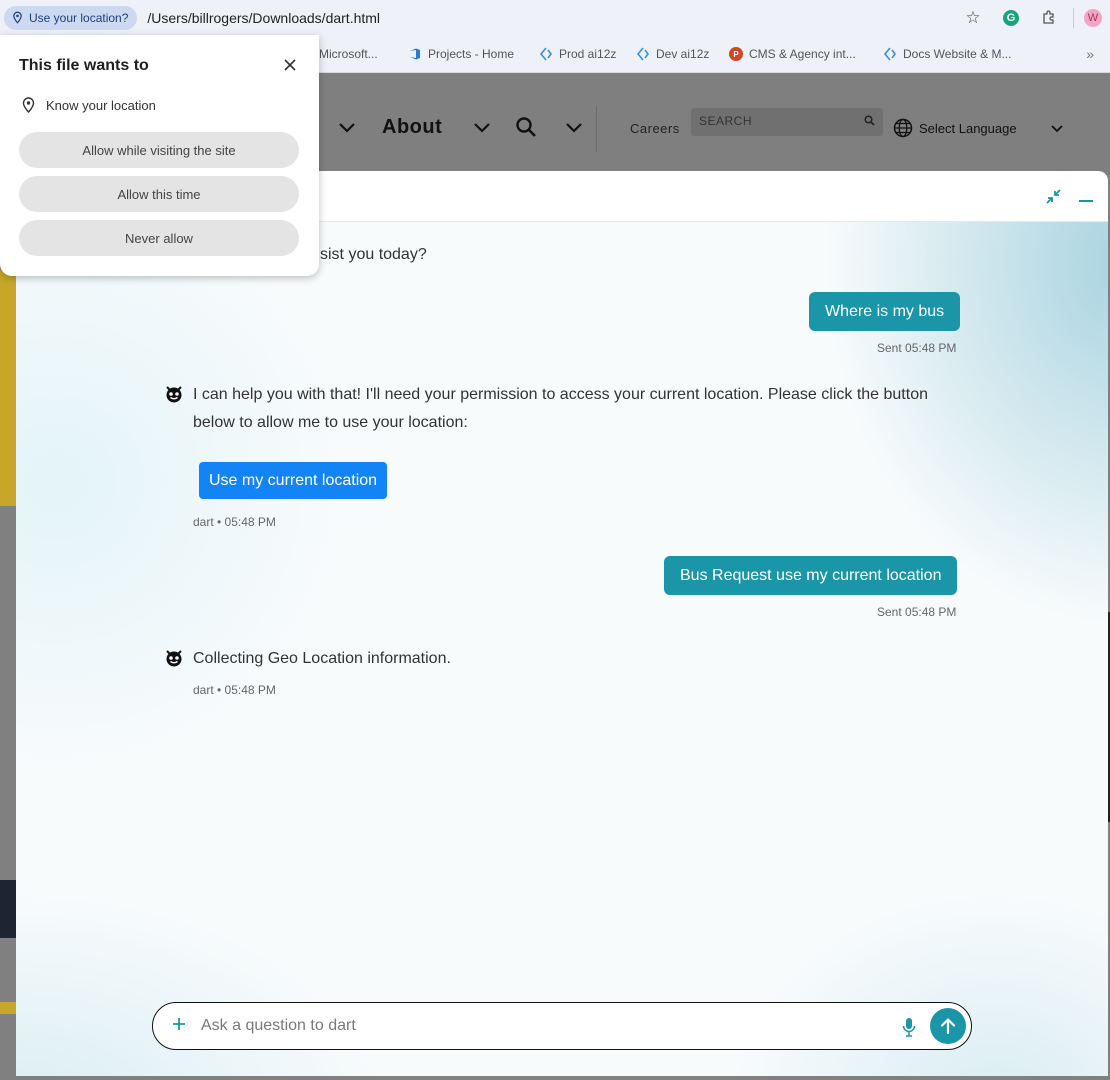 The image size is (1110, 1080). I want to click on nav-divider, so click(596, 129).